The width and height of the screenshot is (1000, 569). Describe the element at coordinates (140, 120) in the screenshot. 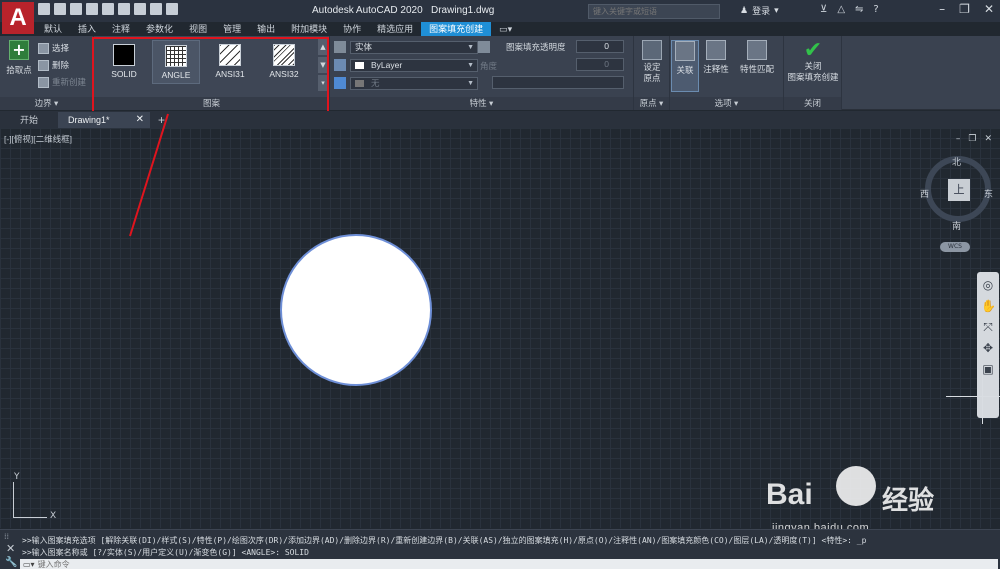

I see `close-tab-icon: ✕` at that location.